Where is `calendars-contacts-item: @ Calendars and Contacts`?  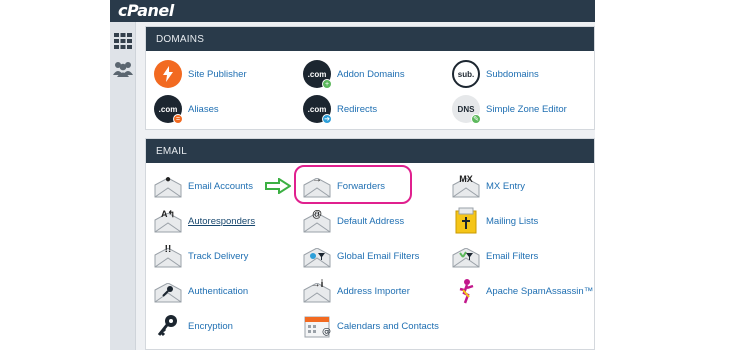 calendars-contacts-item: @ Calendars and Contacts is located at coordinates (371, 326).